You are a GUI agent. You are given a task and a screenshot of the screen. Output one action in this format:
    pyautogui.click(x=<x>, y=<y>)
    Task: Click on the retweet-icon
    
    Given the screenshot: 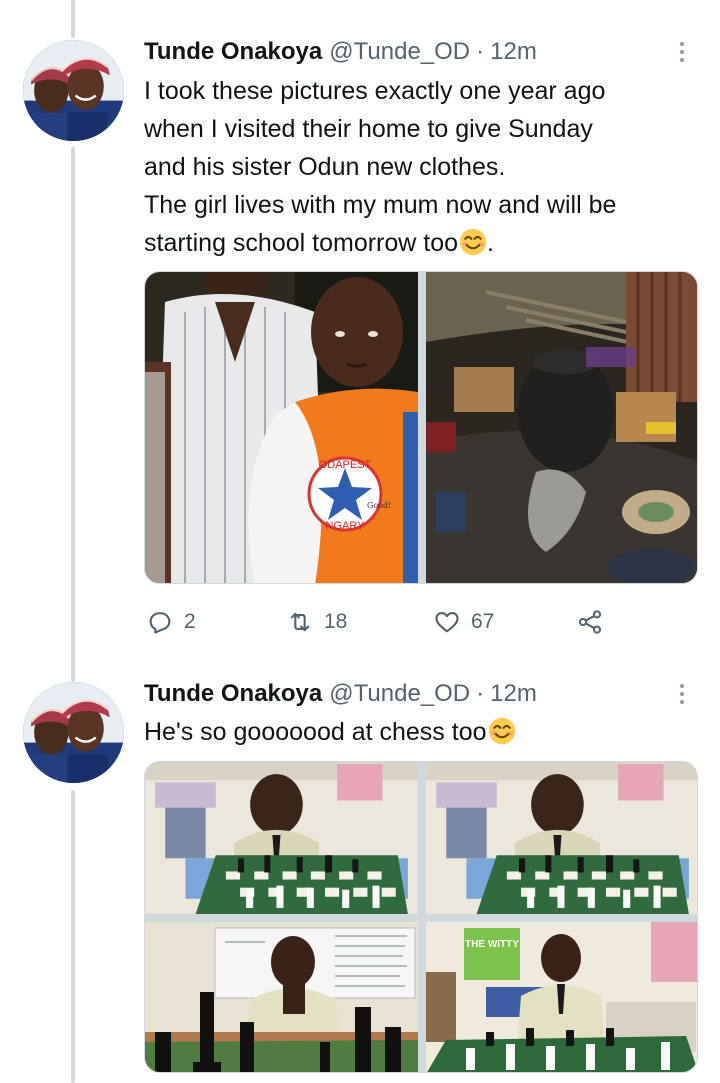 What is the action you would take?
    pyautogui.click(x=300, y=622)
    